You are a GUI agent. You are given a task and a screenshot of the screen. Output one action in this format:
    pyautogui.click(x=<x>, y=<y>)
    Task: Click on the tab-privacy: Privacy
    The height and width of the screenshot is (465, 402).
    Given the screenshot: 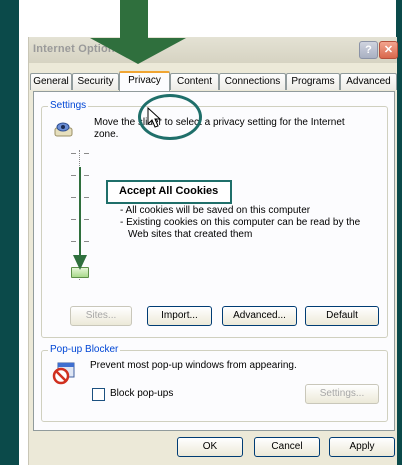 What is the action you would take?
    pyautogui.click(x=144, y=81)
    